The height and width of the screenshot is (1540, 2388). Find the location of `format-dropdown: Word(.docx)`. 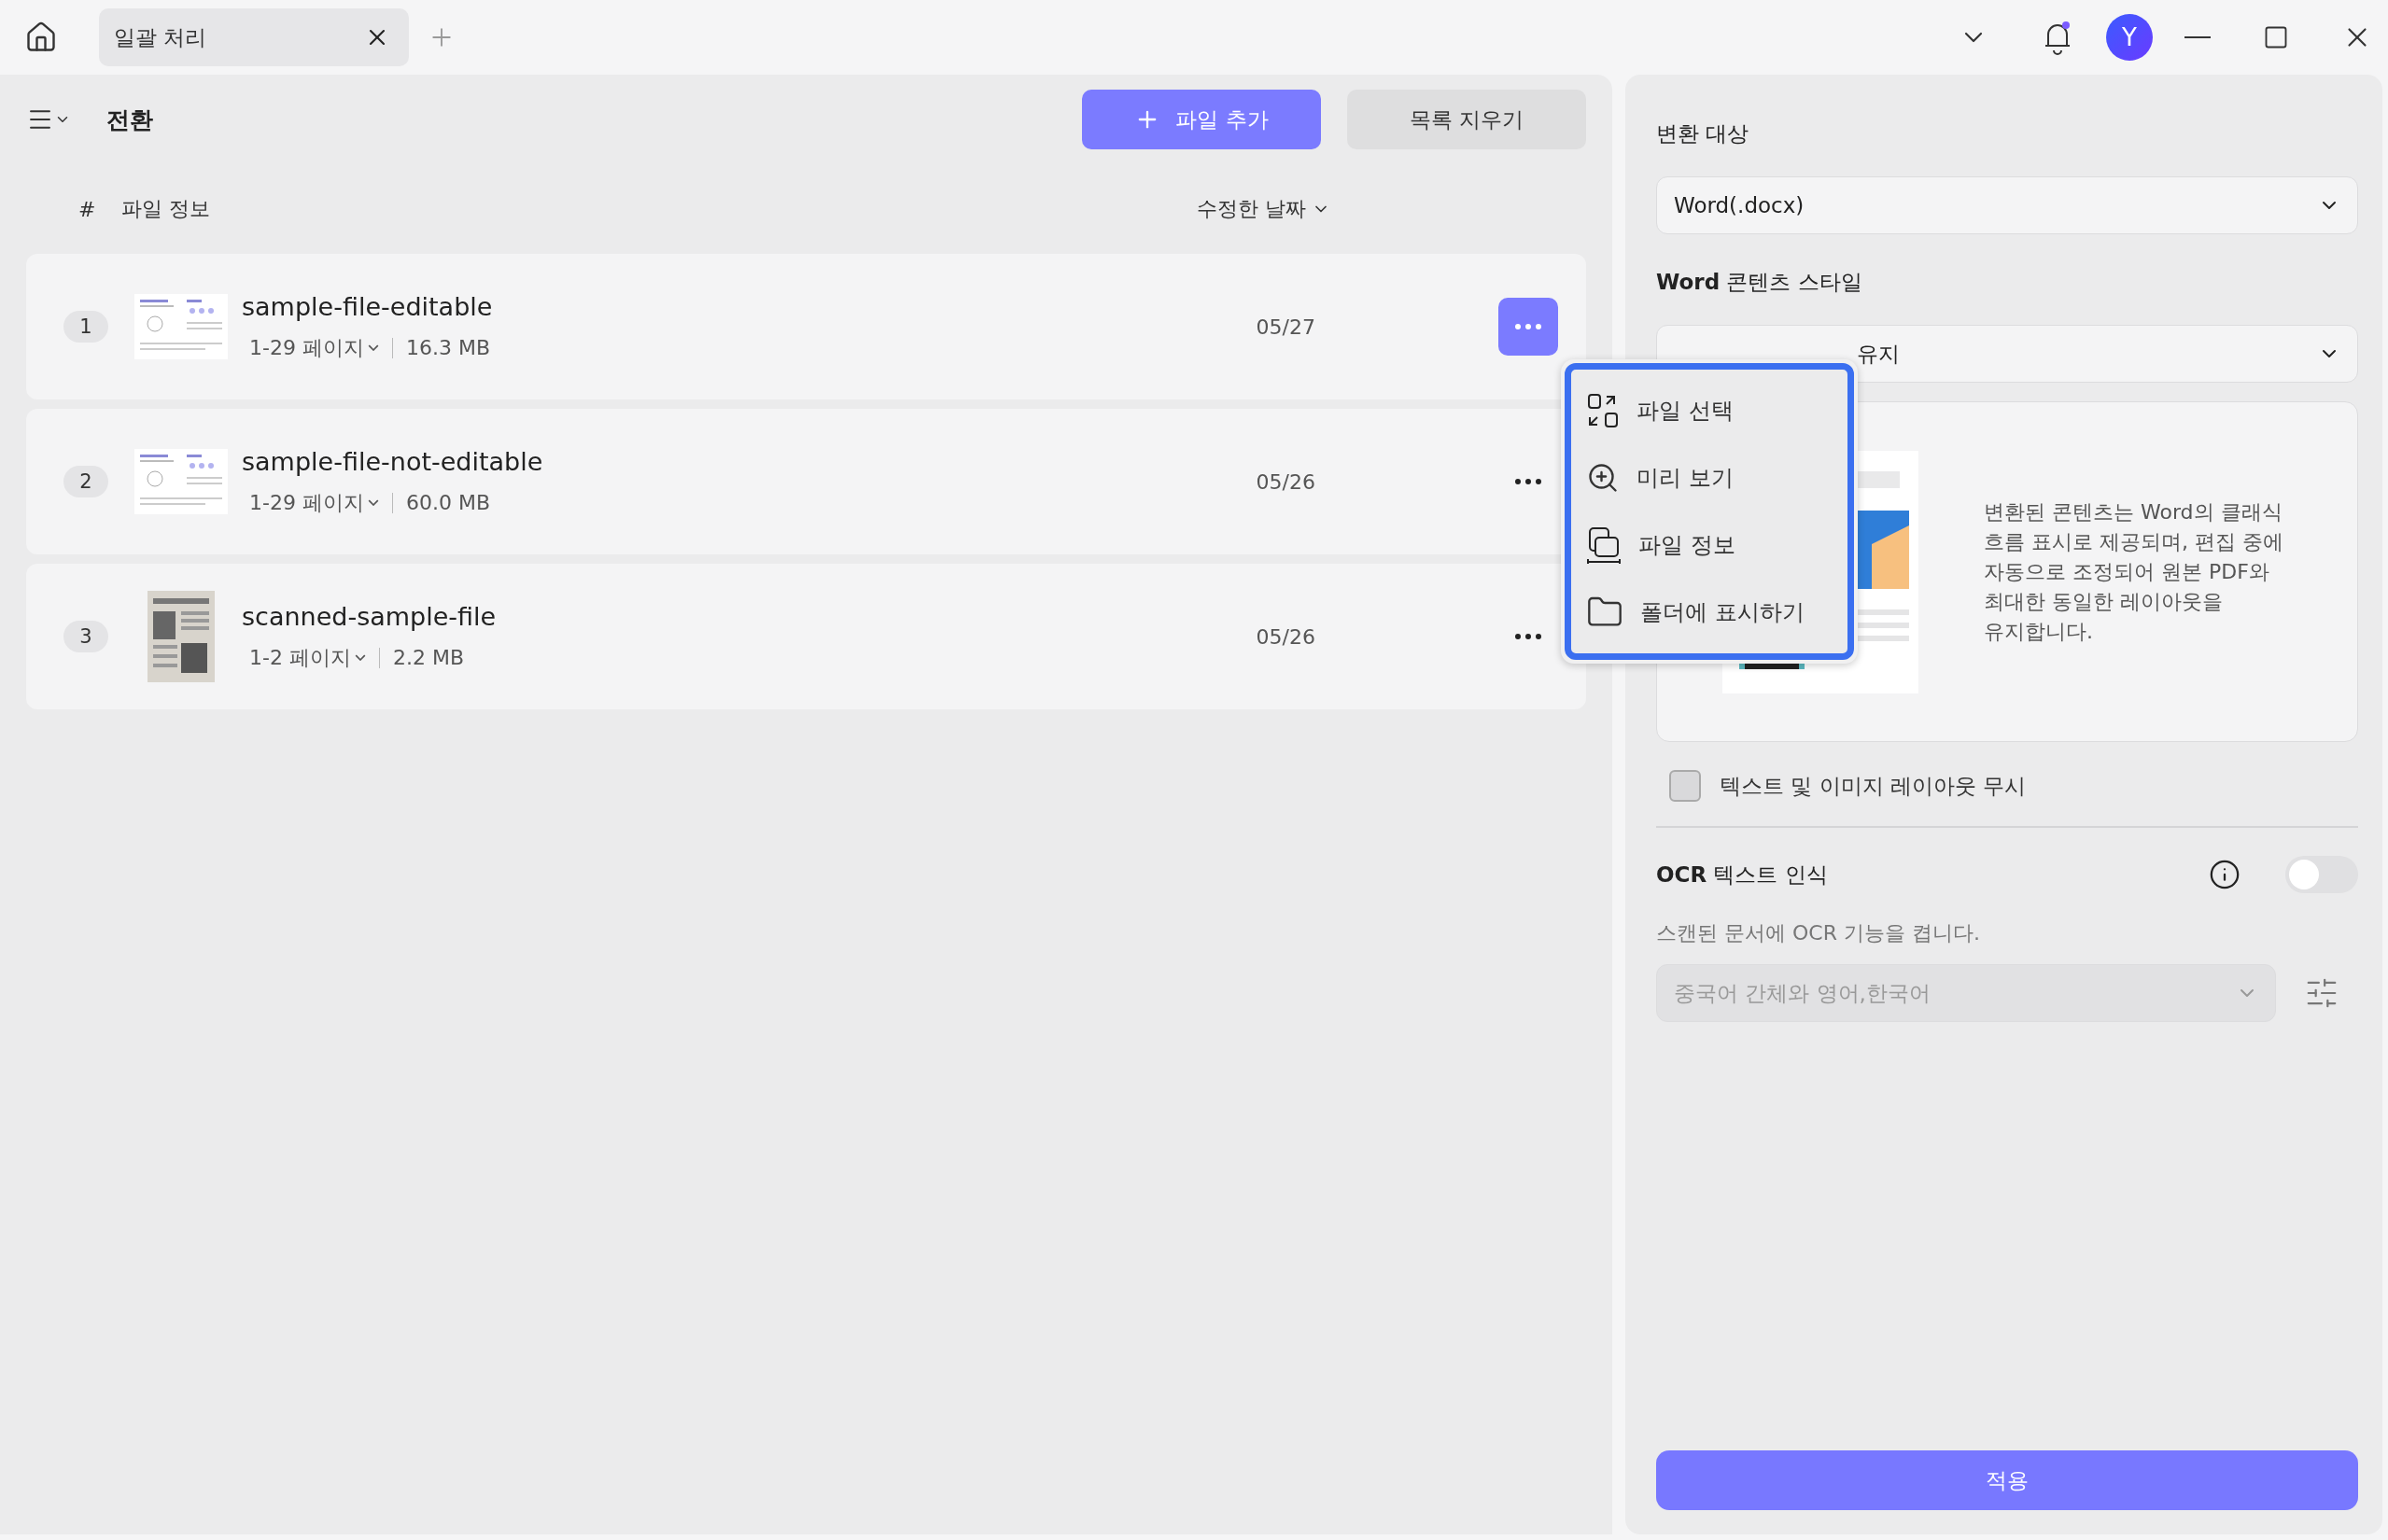

format-dropdown: Word(.docx) is located at coordinates (2007, 205).